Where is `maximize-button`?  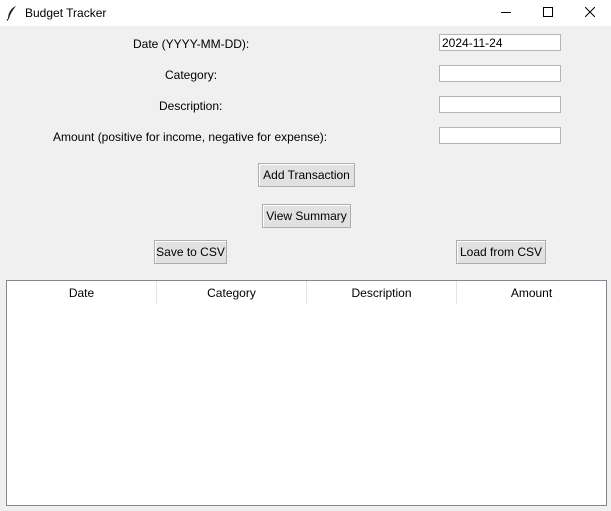 maximize-button is located at coordinates (548, 13).